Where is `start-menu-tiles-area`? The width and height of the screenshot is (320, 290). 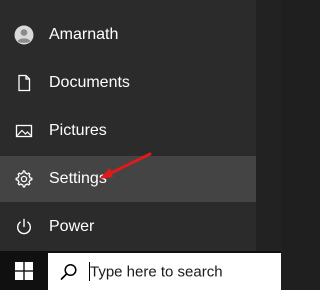 start-menu-tiles-area is located at coordinates (268, 125).